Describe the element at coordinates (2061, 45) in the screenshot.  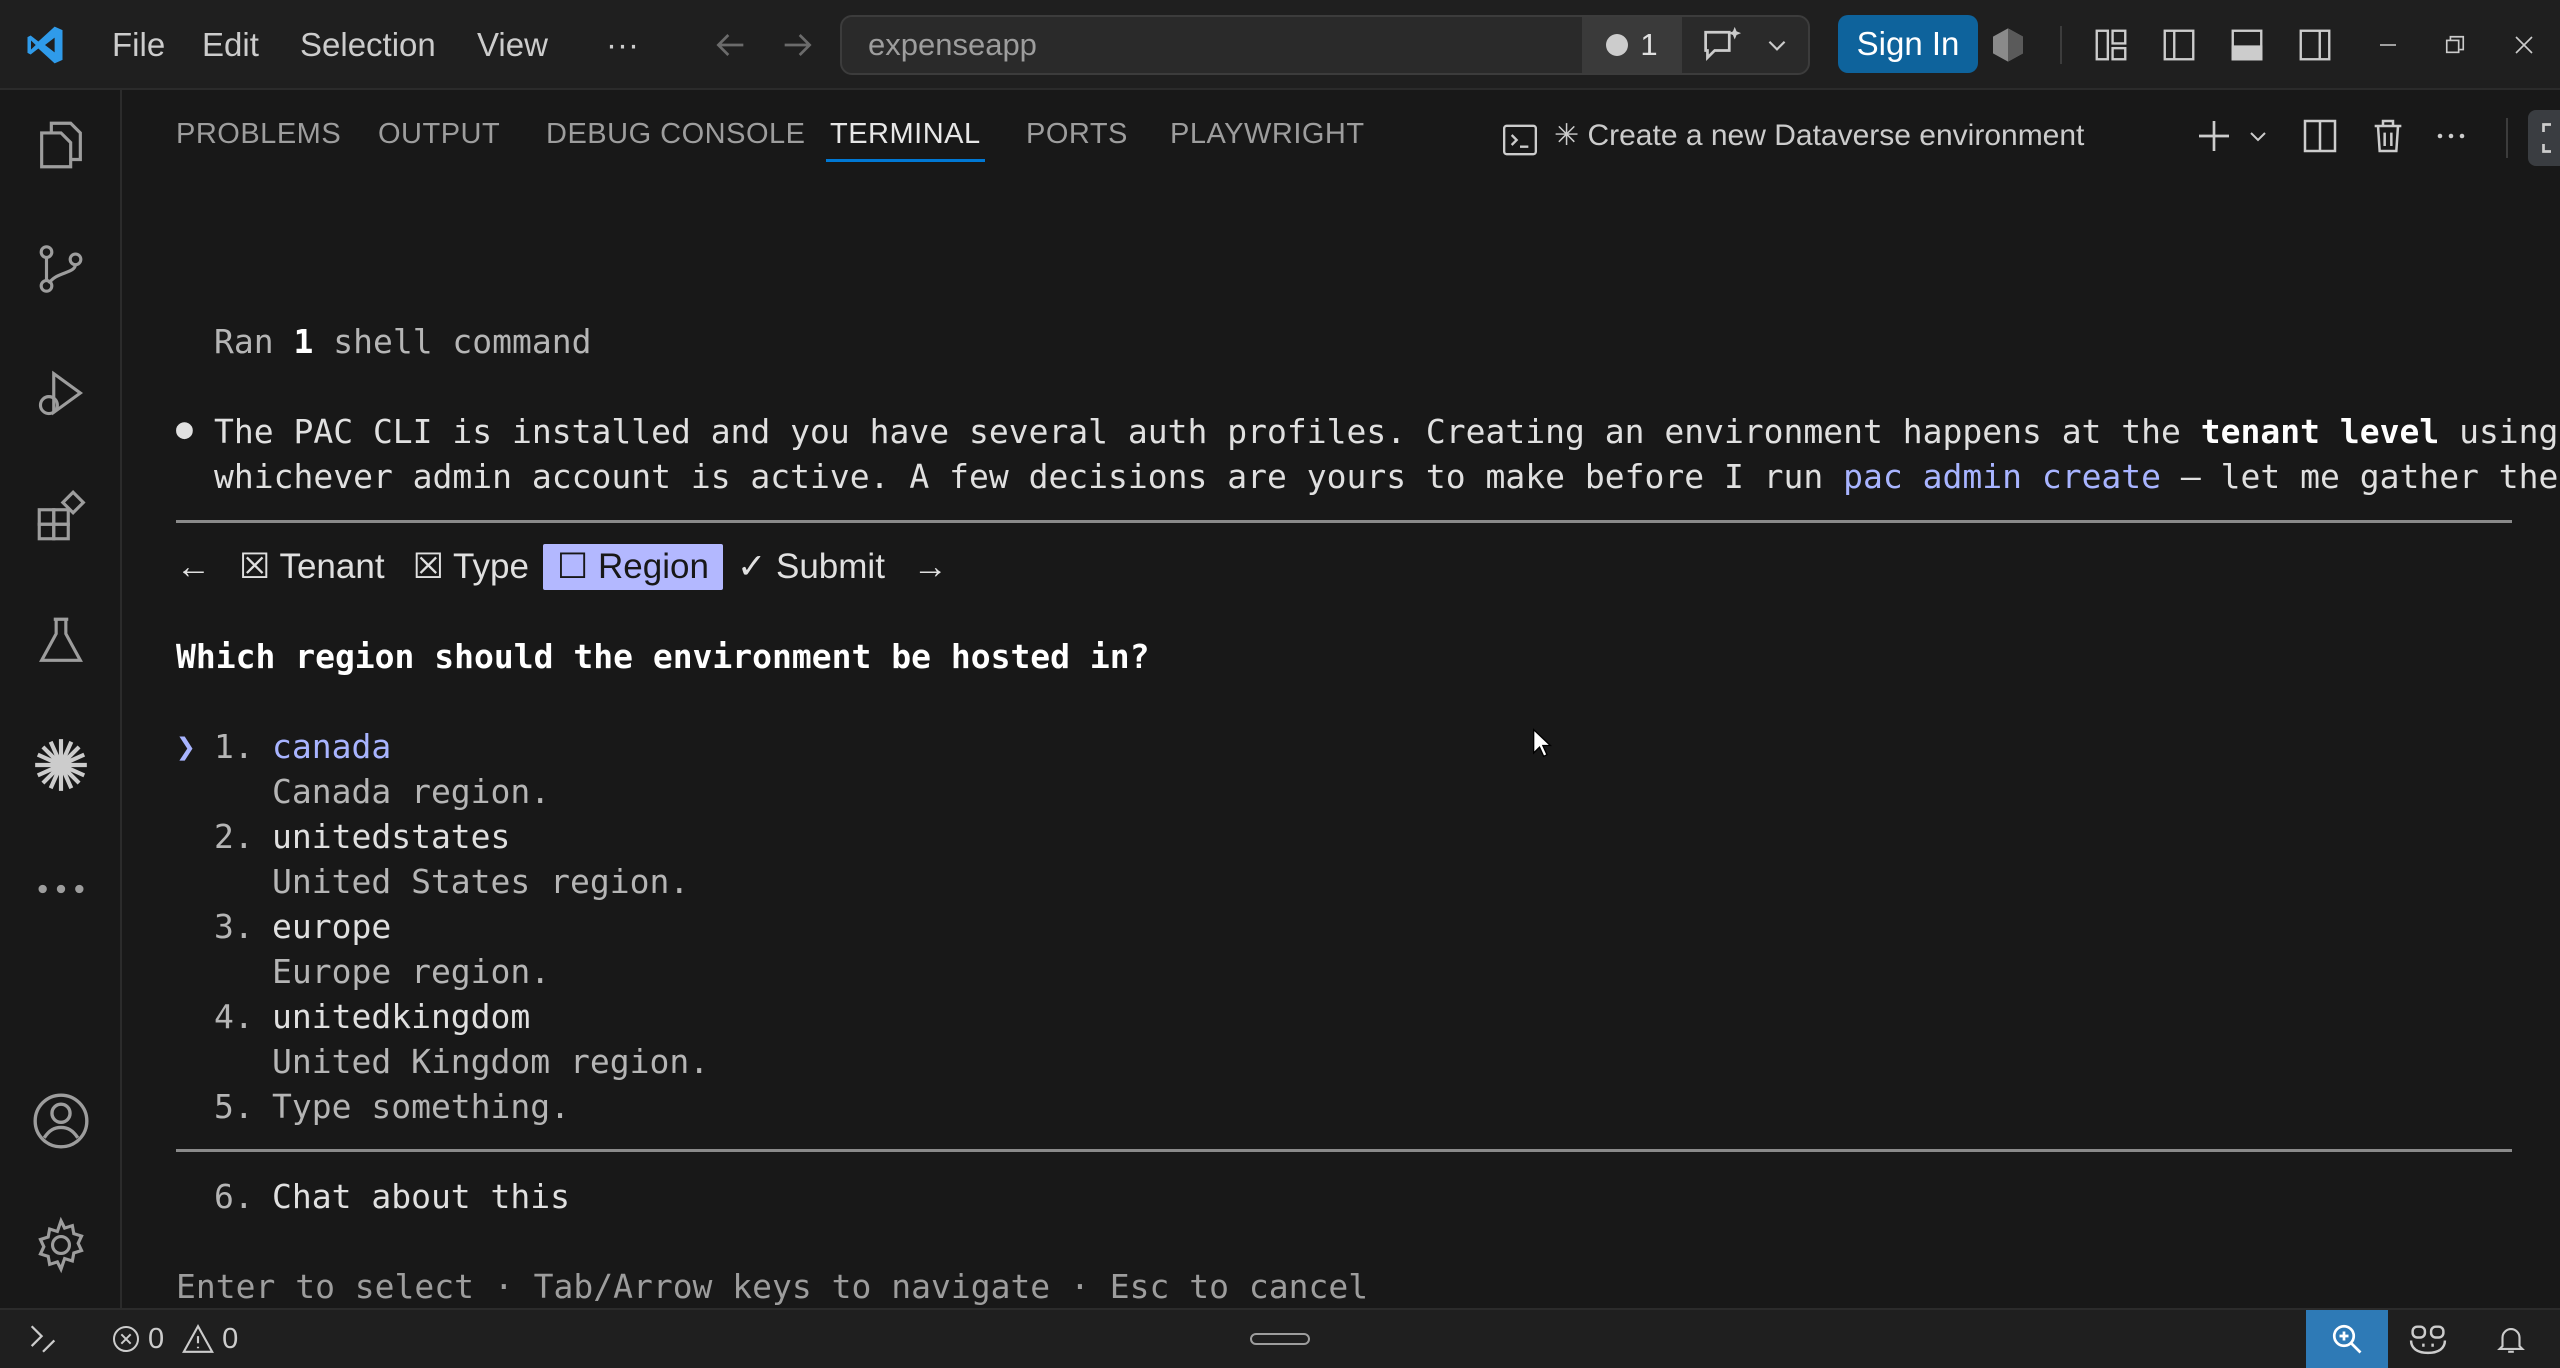
I see `title-divider` at that location.